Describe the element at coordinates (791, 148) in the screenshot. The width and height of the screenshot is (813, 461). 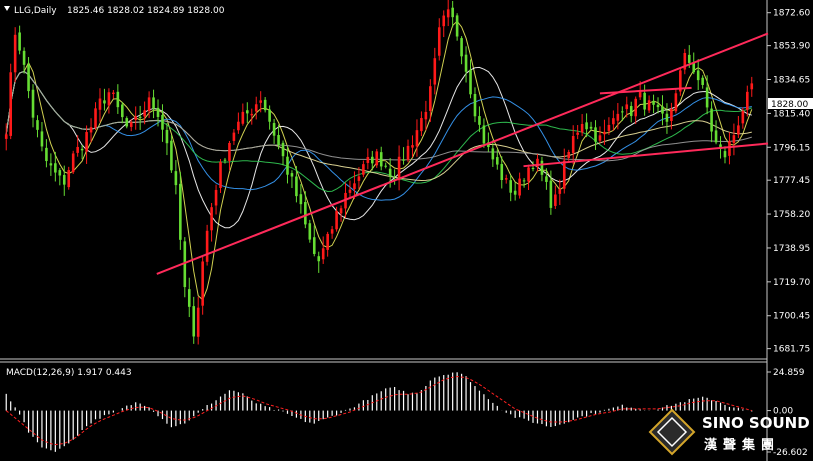
I see `price-tick-label: 1796.15` at that location.